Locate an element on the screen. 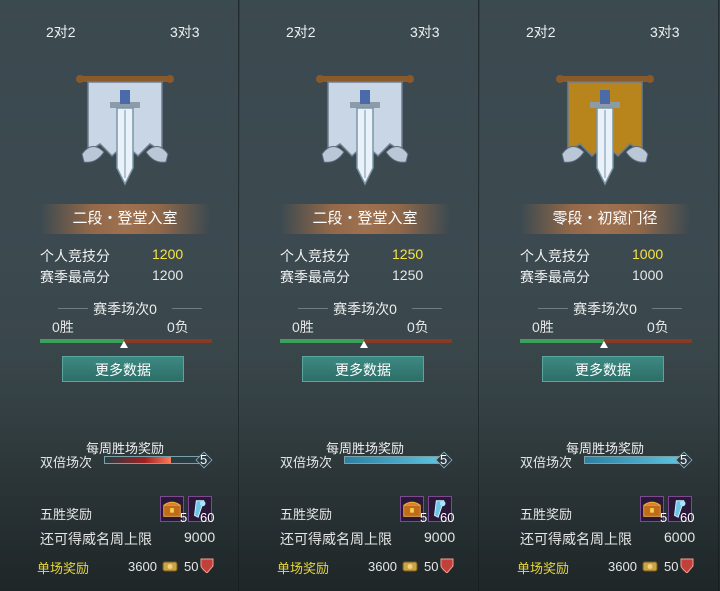  personal-score-value: 1200 is located at coordinates (168, 254).